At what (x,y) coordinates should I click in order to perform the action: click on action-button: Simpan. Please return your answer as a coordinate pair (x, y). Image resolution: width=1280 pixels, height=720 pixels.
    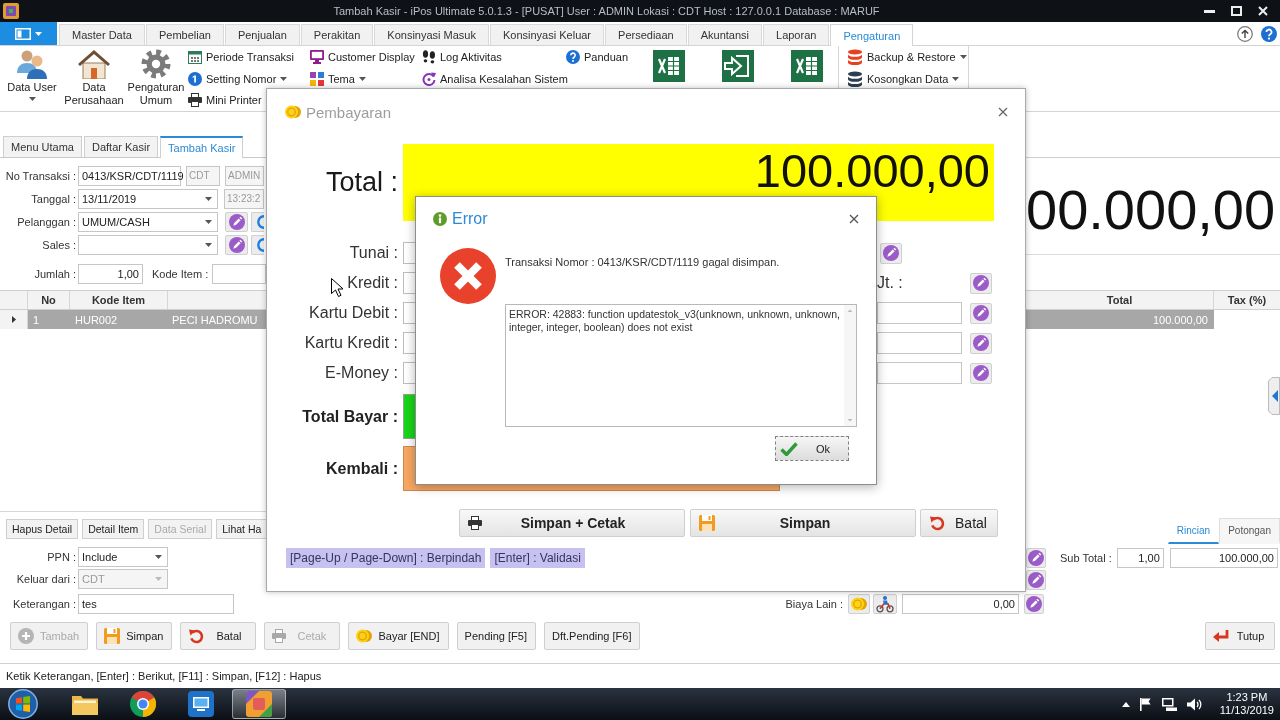
    Looking at the image, I should click on (134, 636).